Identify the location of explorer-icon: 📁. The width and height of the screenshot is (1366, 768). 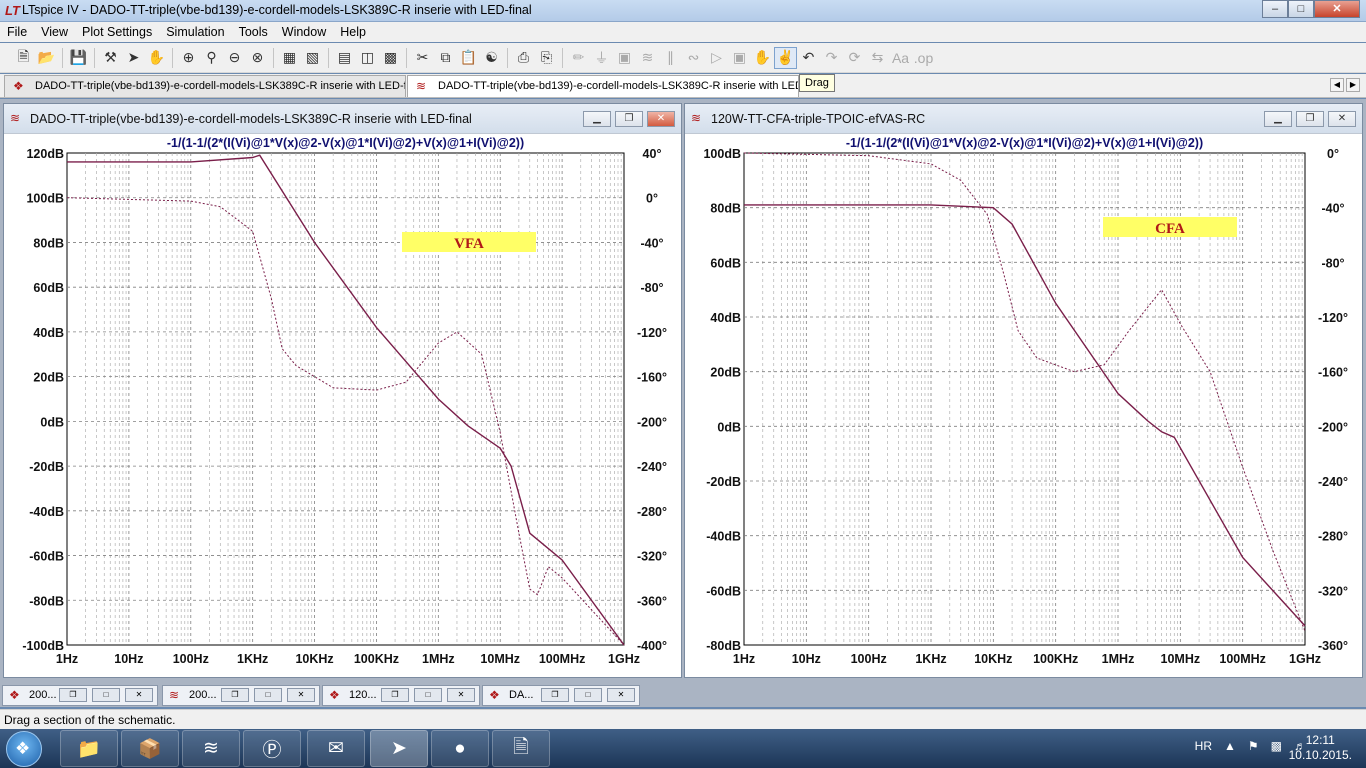
(89, 748).